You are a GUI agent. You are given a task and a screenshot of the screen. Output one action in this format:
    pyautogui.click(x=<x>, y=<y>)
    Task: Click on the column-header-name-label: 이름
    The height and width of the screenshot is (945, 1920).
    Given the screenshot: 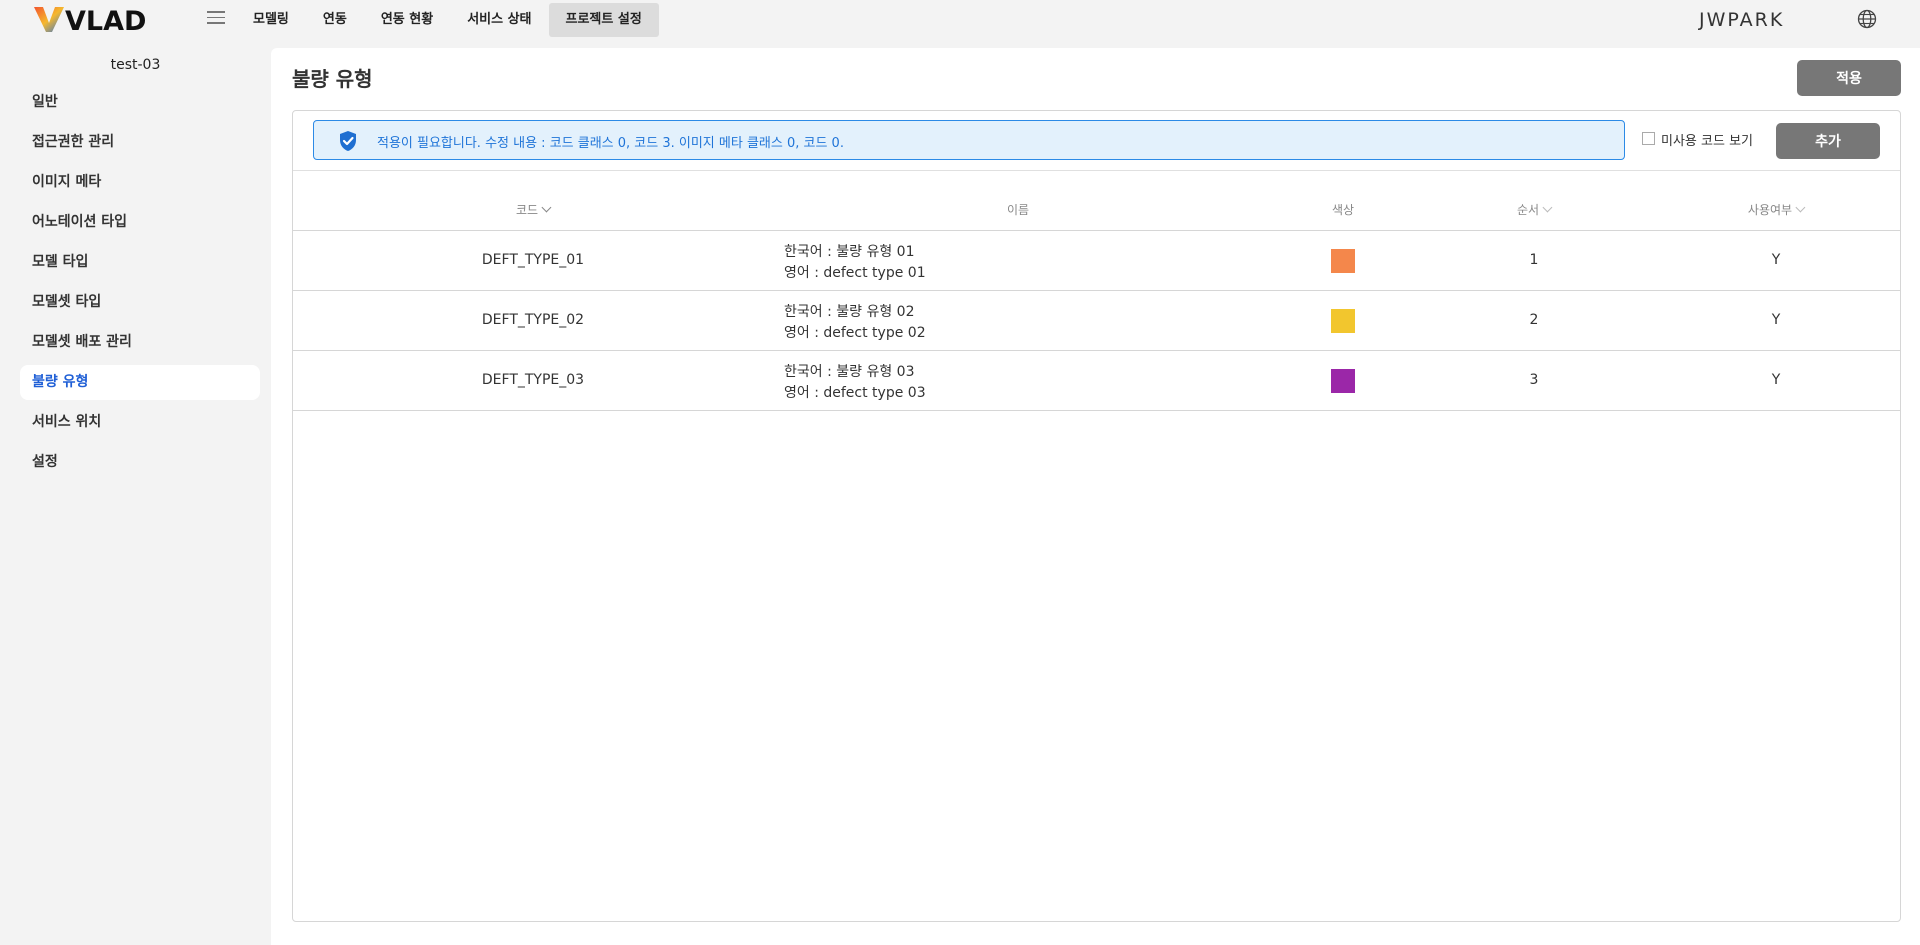 What is the action you would take?
    pyautogui.click(x=1018, y=210)
    